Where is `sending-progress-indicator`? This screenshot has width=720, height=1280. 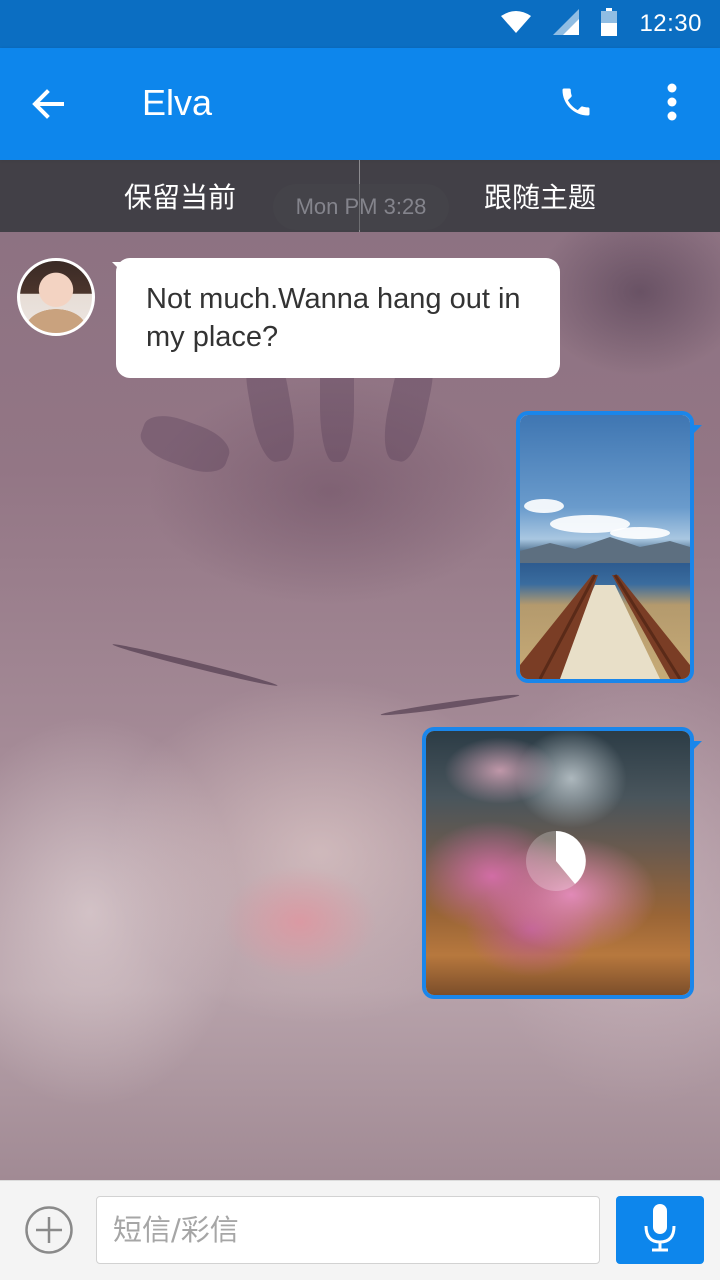 sending-progress-indicator is located at coordinates (556, 861).